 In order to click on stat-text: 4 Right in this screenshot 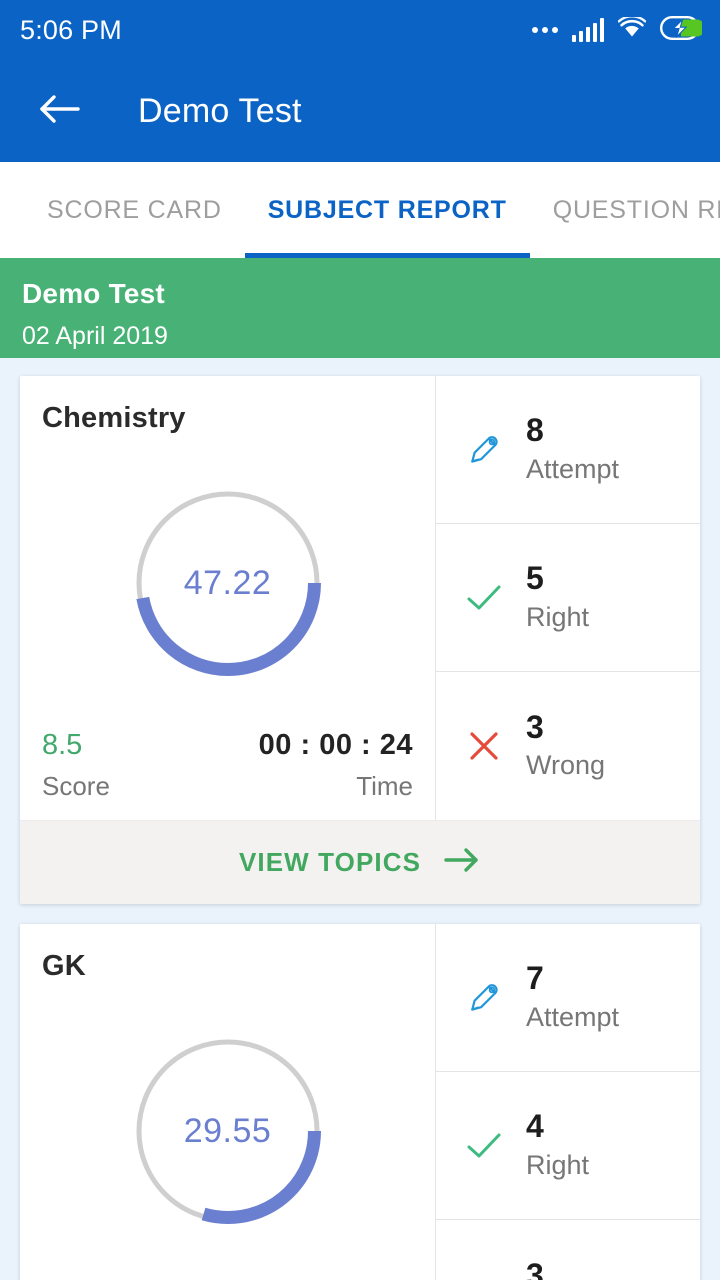, I will do `click(557, 1145)`.